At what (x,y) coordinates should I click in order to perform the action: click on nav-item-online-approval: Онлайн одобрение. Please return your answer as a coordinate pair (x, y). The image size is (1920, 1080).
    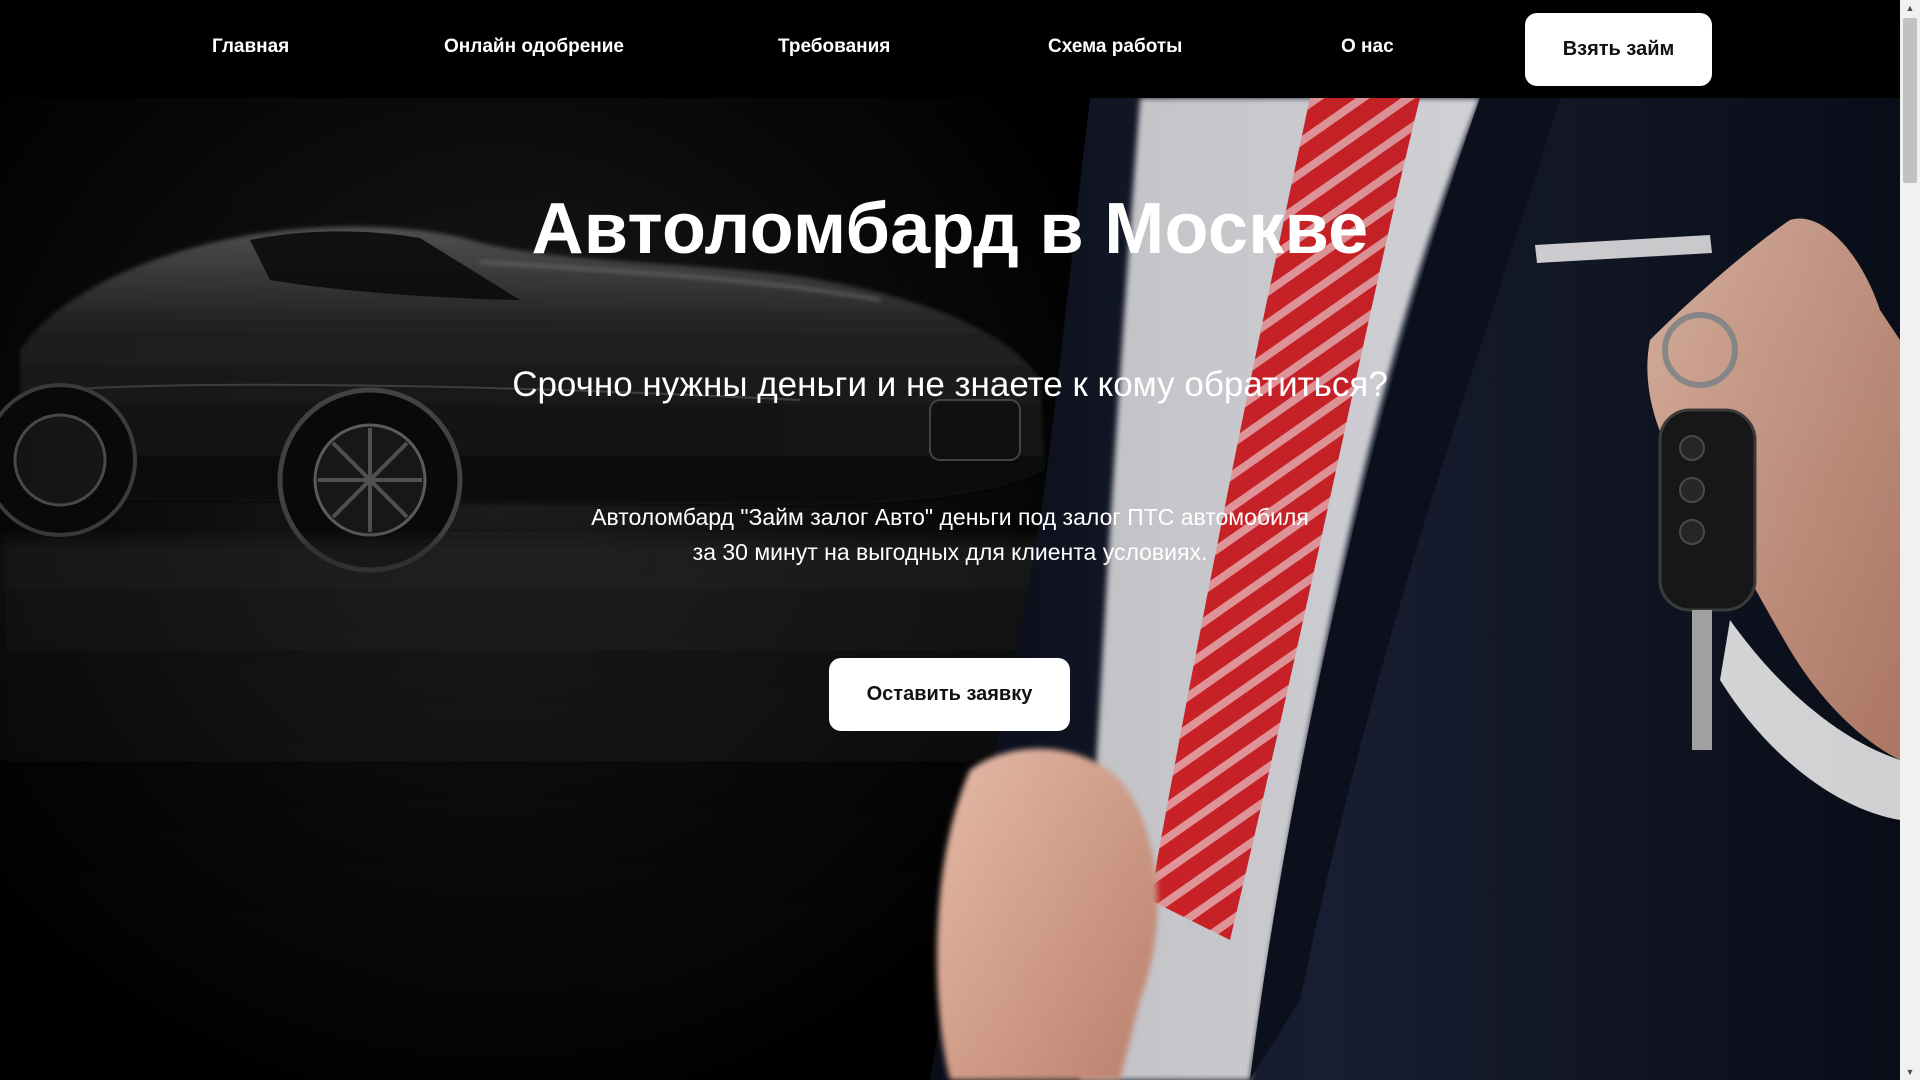
    Looking at the image, I should click on (534, 47).